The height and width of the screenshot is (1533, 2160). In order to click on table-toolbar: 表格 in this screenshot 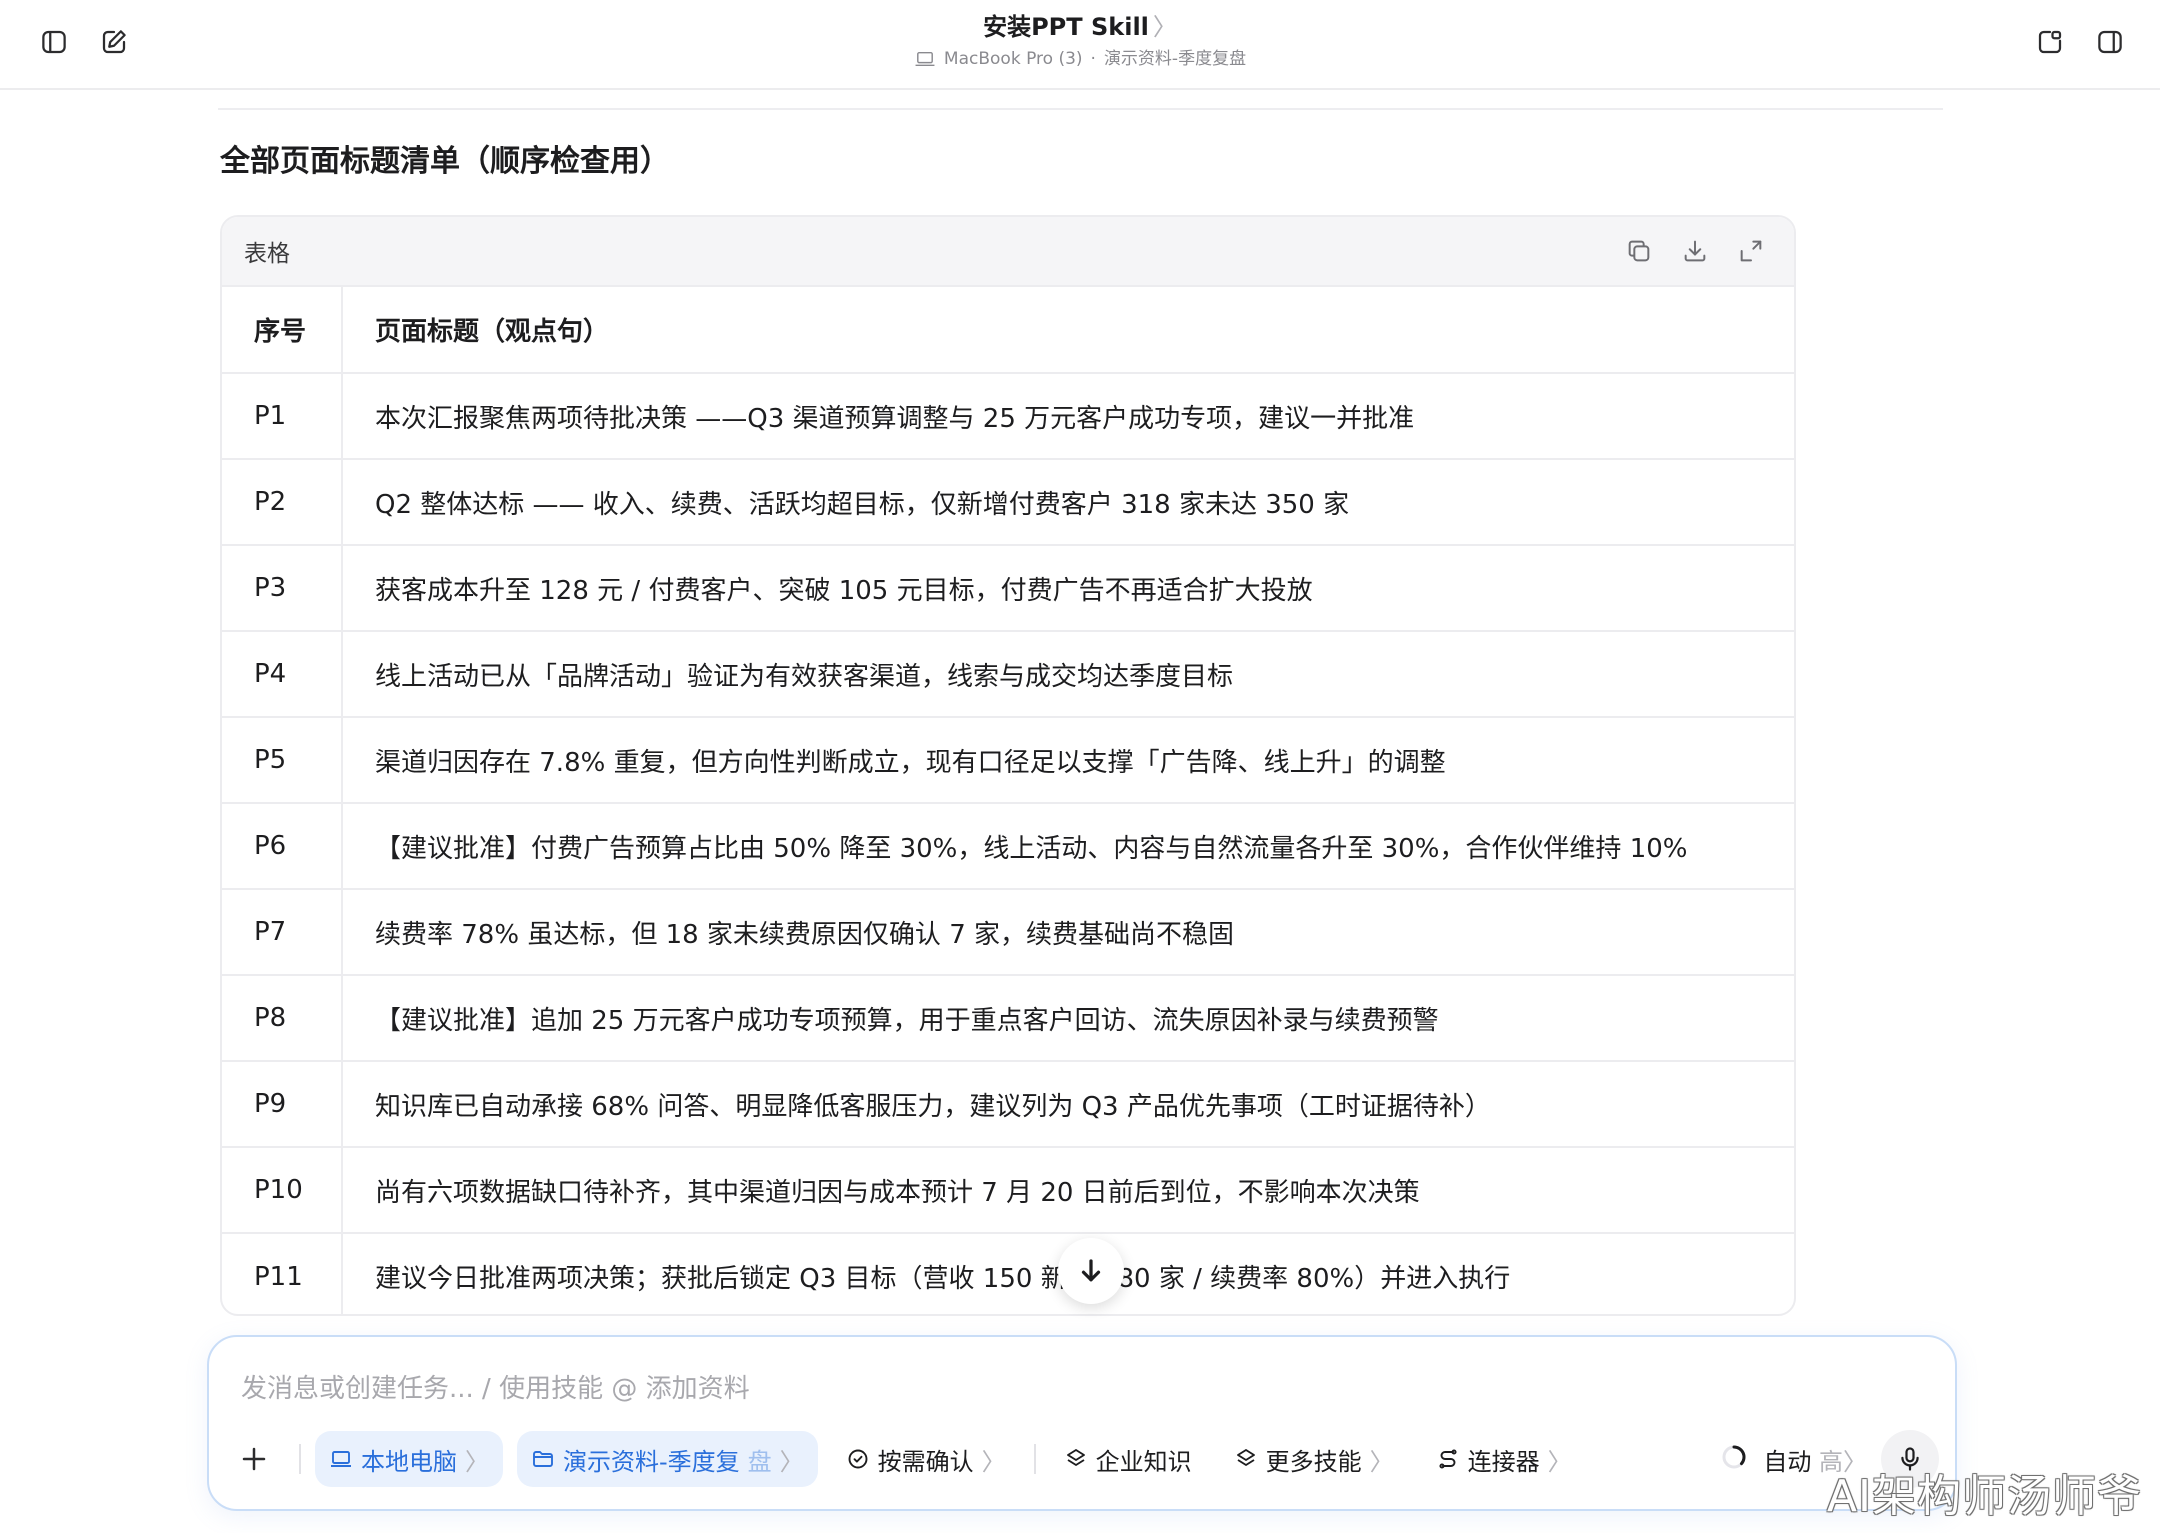, I will do `click(1008, 252)`.